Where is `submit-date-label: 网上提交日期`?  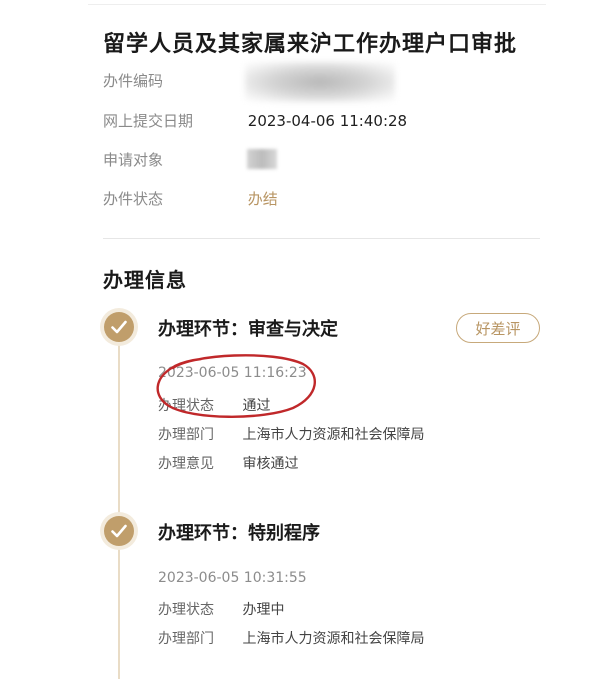
submit-date-label: 网上提交日期 is located at coordinates (148, 121).